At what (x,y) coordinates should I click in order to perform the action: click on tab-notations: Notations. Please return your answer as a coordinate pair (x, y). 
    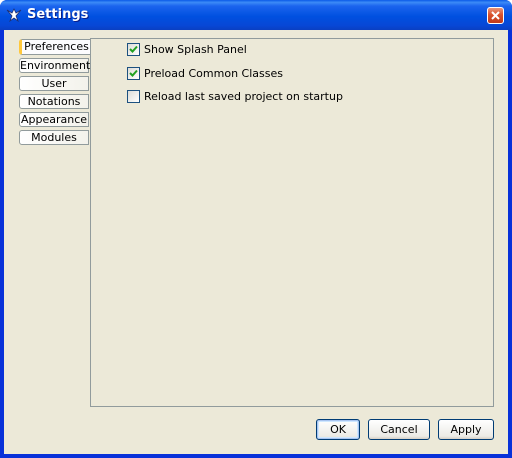
    Looking at the image, I should click on (54, 101).